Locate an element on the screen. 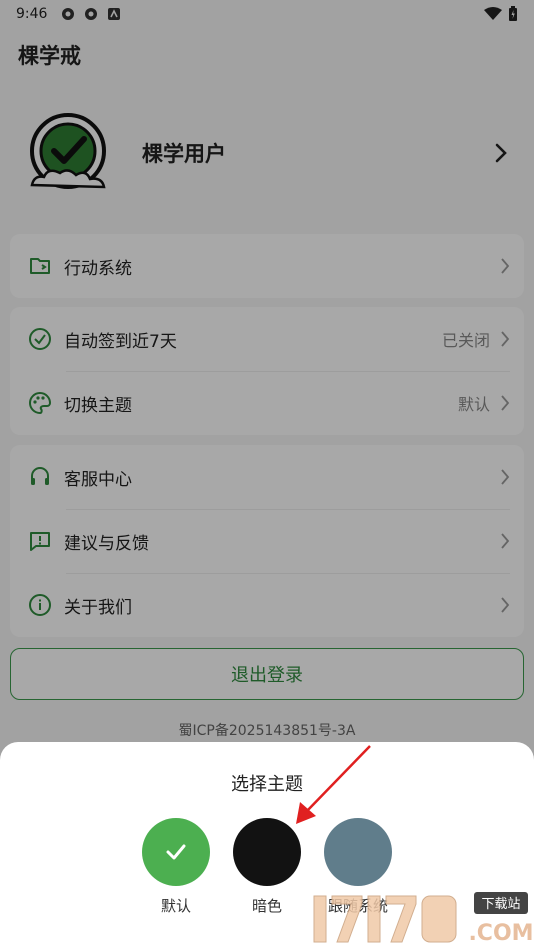 The height and width of the screenshot is (950, 534). theme-swatch-follow-system is located at coordinates (358, 852).